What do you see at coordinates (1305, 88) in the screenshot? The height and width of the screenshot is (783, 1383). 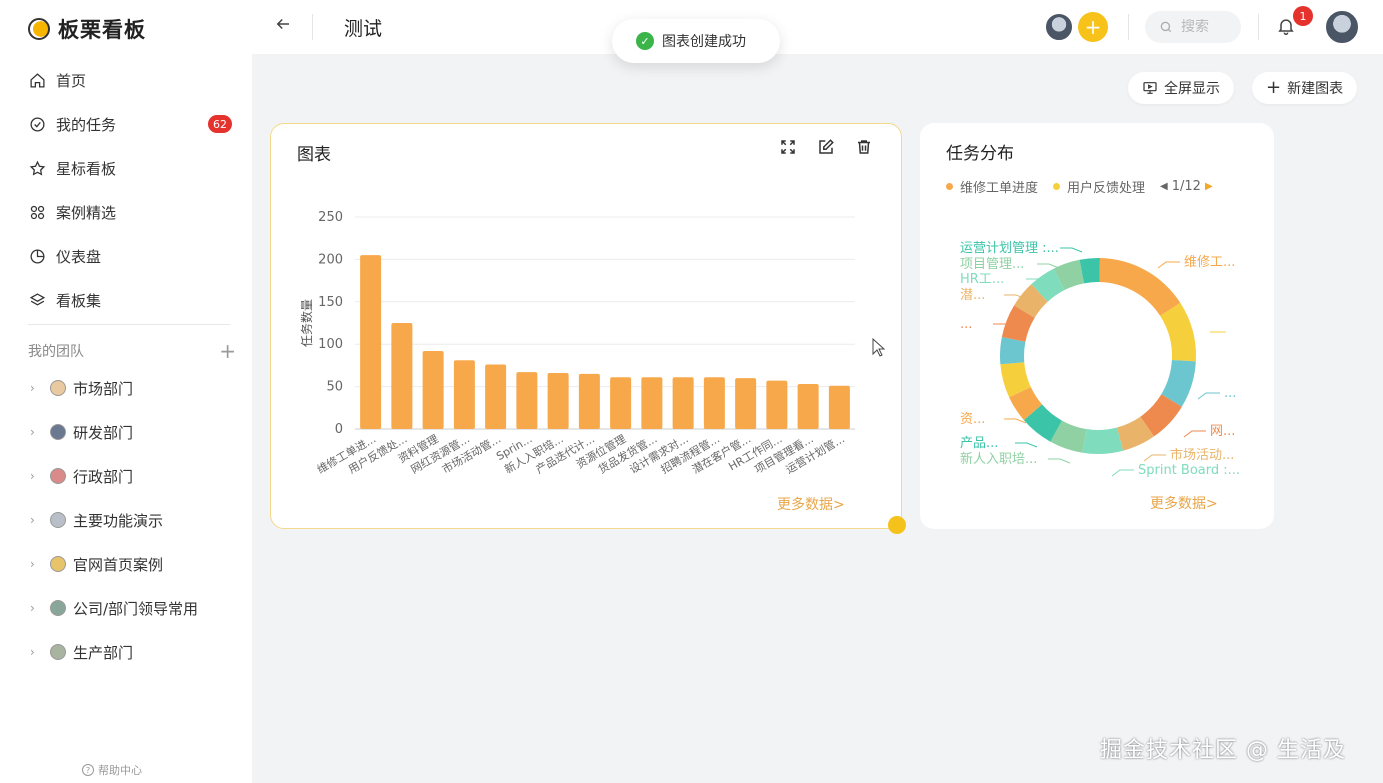 I see `new-chart-button: + 新建图表` at bounding box center [1305, 88].